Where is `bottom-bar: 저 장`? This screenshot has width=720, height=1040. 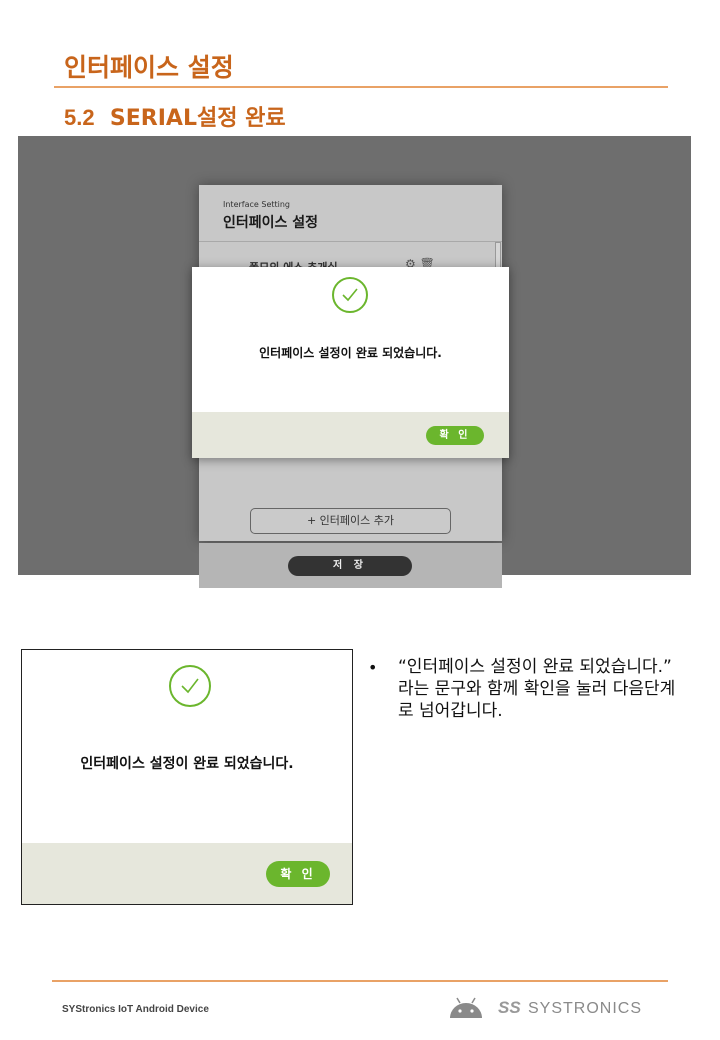 bottom-bar: 저 장 is located at coordinates (350, 565).